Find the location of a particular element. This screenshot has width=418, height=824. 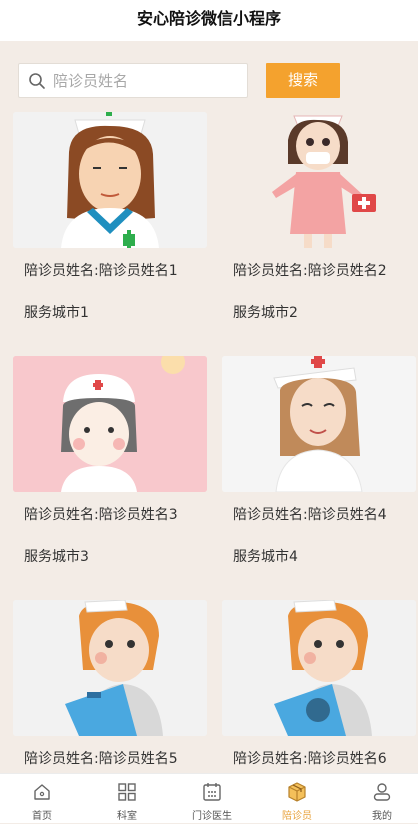

tab-label: 首页 is located at coordinates (42, 816).